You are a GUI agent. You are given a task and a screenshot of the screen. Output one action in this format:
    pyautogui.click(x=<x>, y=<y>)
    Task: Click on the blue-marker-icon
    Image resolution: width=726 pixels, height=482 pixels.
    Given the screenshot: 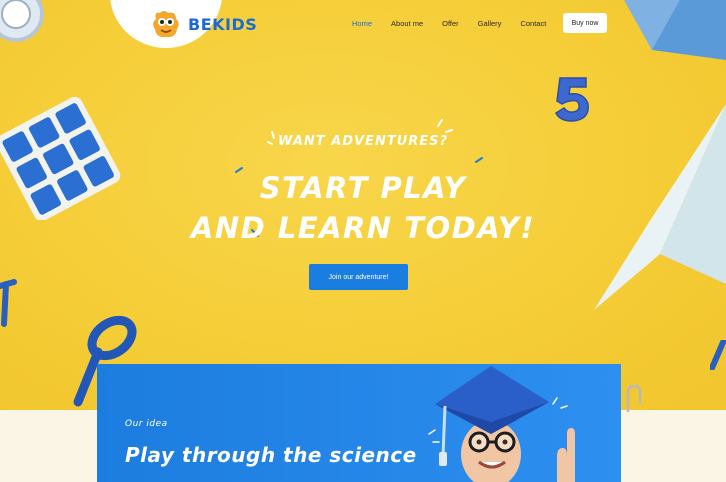 What is the action you would take?
    pyautogui.click(x=718, y=355)
    